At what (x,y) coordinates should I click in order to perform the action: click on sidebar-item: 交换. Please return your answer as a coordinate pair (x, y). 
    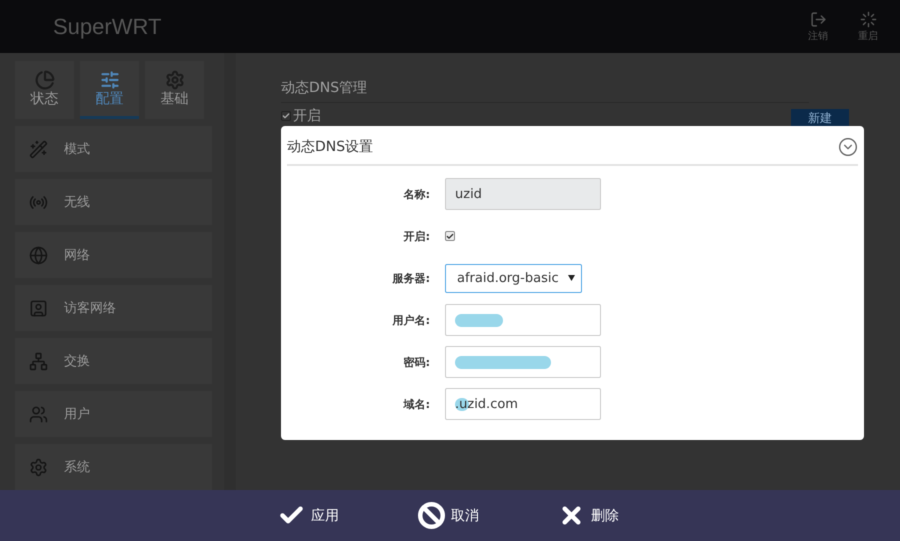
    Looking at the image, I should click on (113, 361).